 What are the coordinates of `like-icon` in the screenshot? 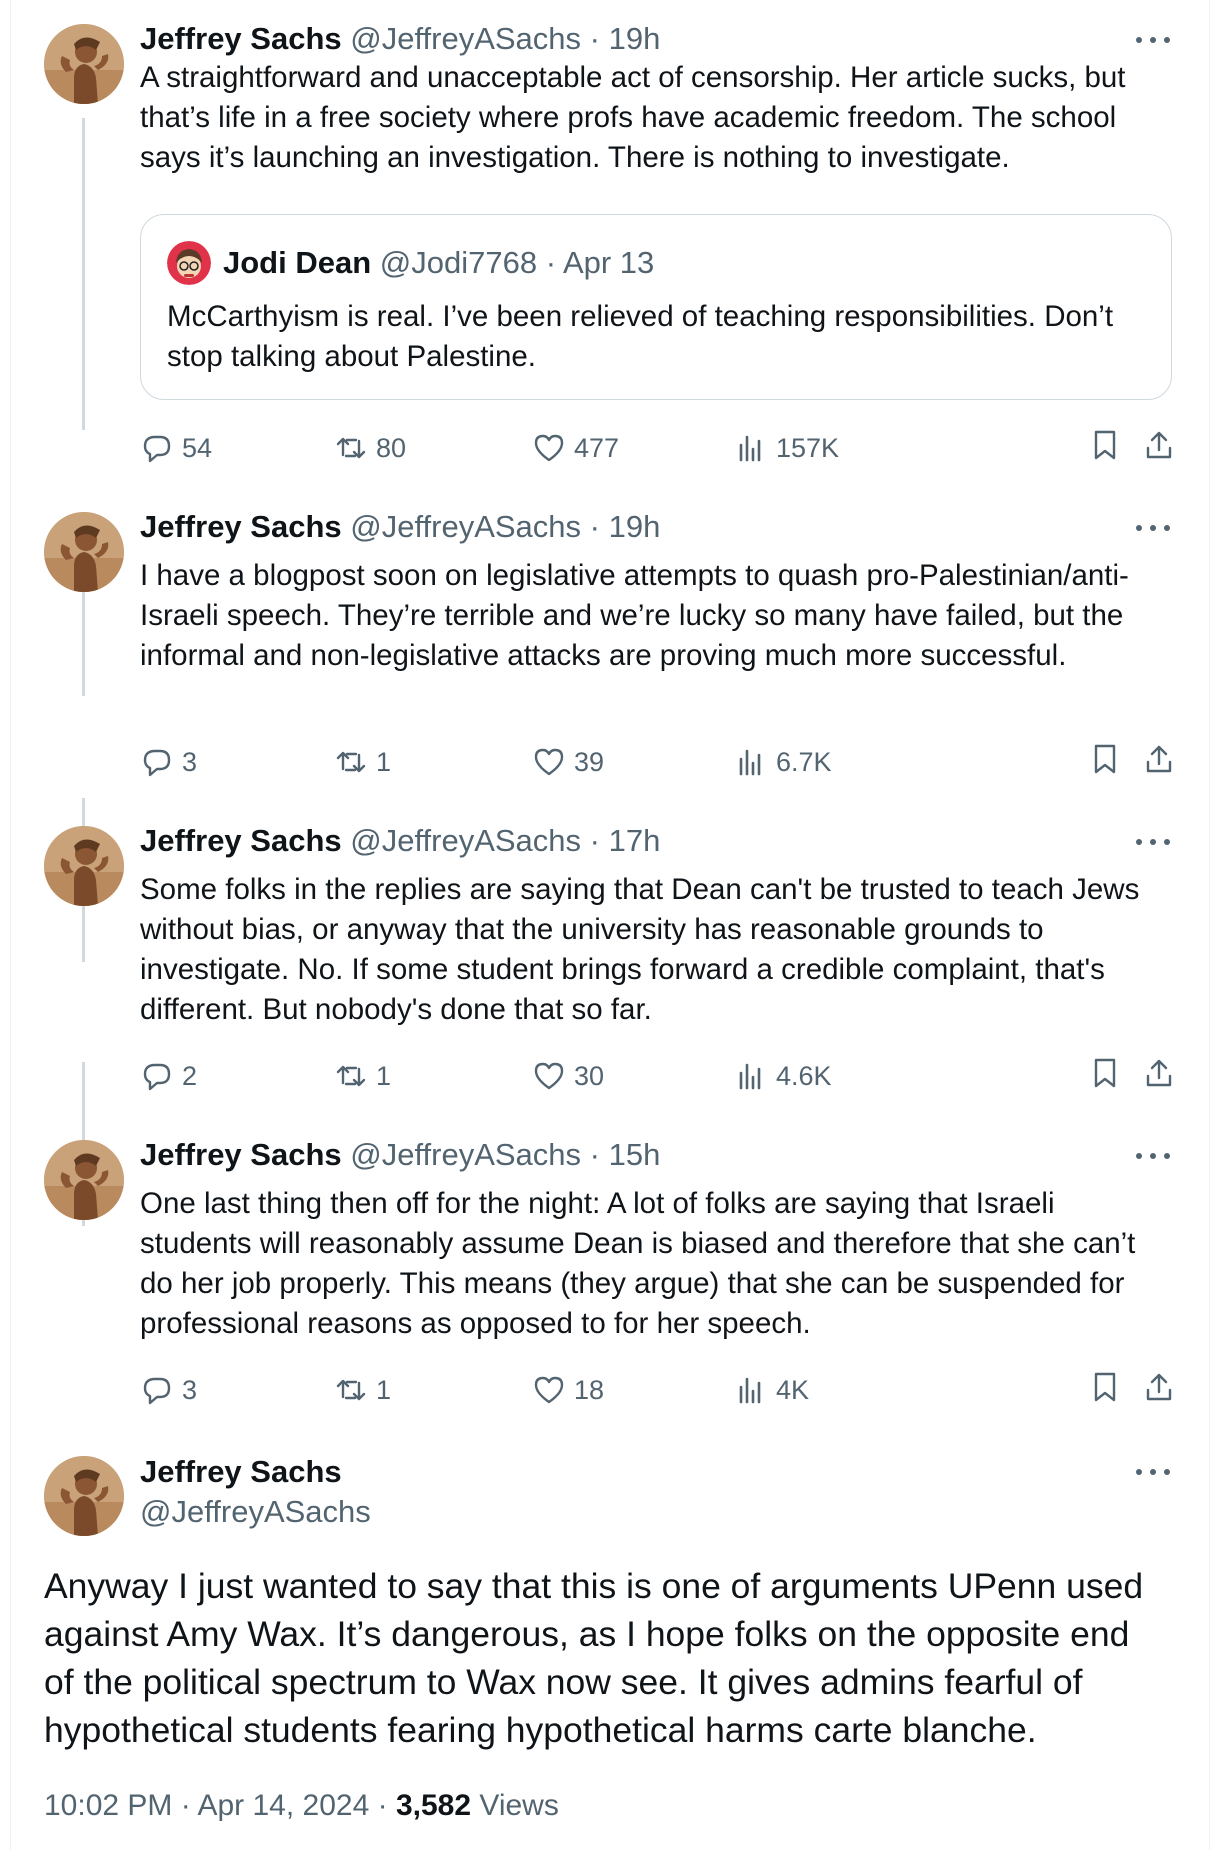 It's located at (549, 762).